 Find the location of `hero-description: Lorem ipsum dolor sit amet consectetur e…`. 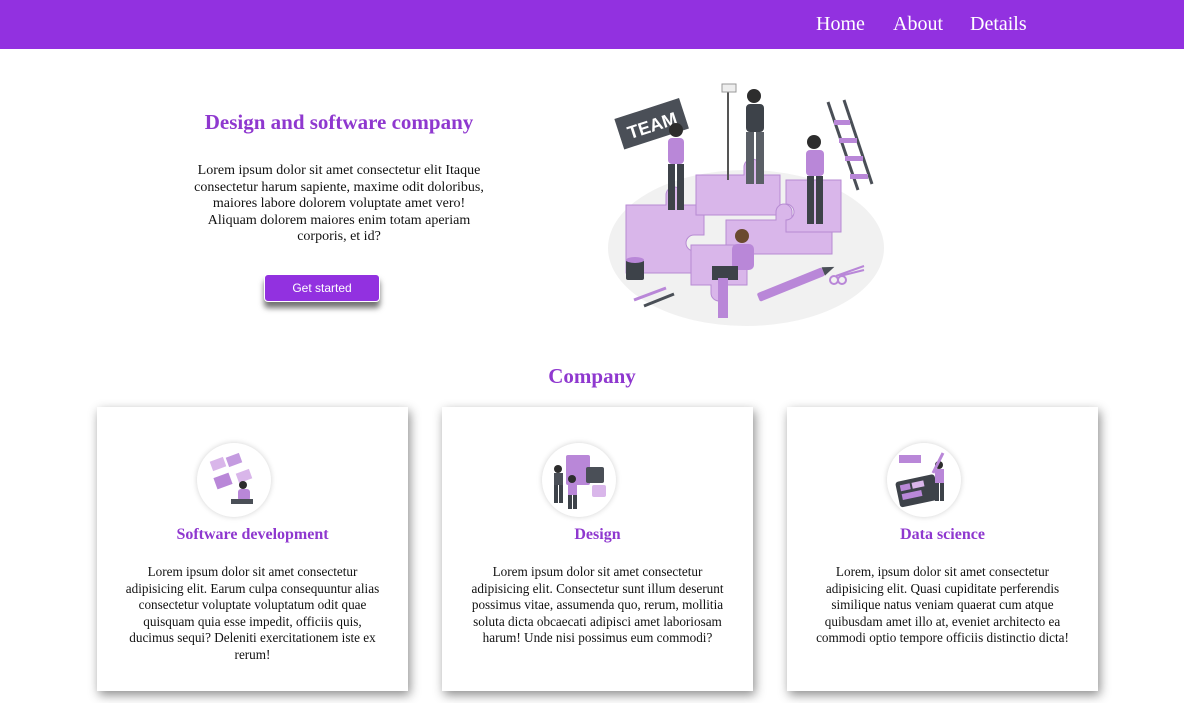

hero-description: Lorem ipsum dolor sit amet consectetur e… is located at coordinates (339, 204).